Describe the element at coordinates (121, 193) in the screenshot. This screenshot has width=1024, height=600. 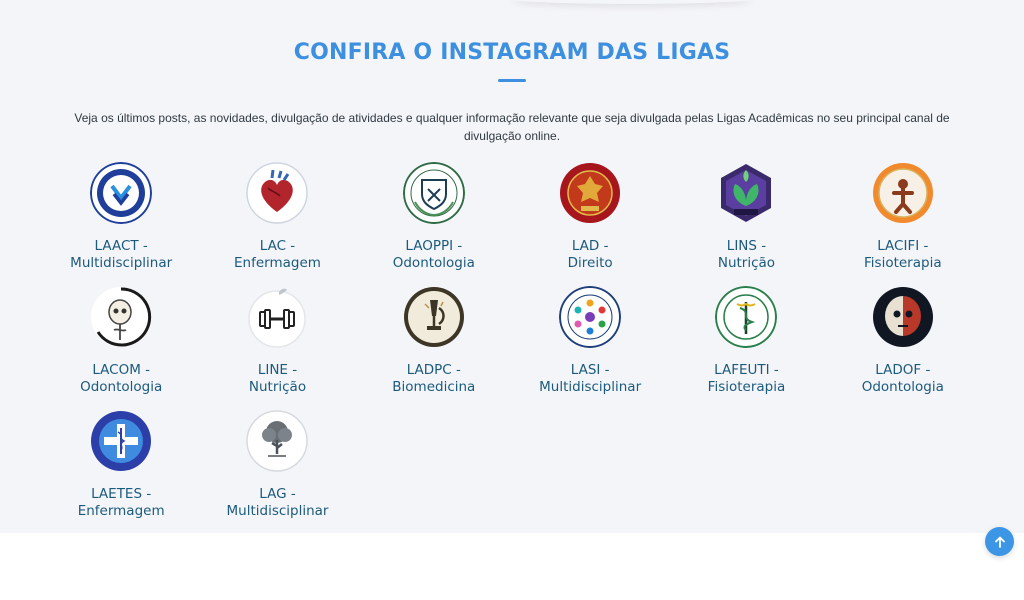
I see `laact-logo-icon` at that location.